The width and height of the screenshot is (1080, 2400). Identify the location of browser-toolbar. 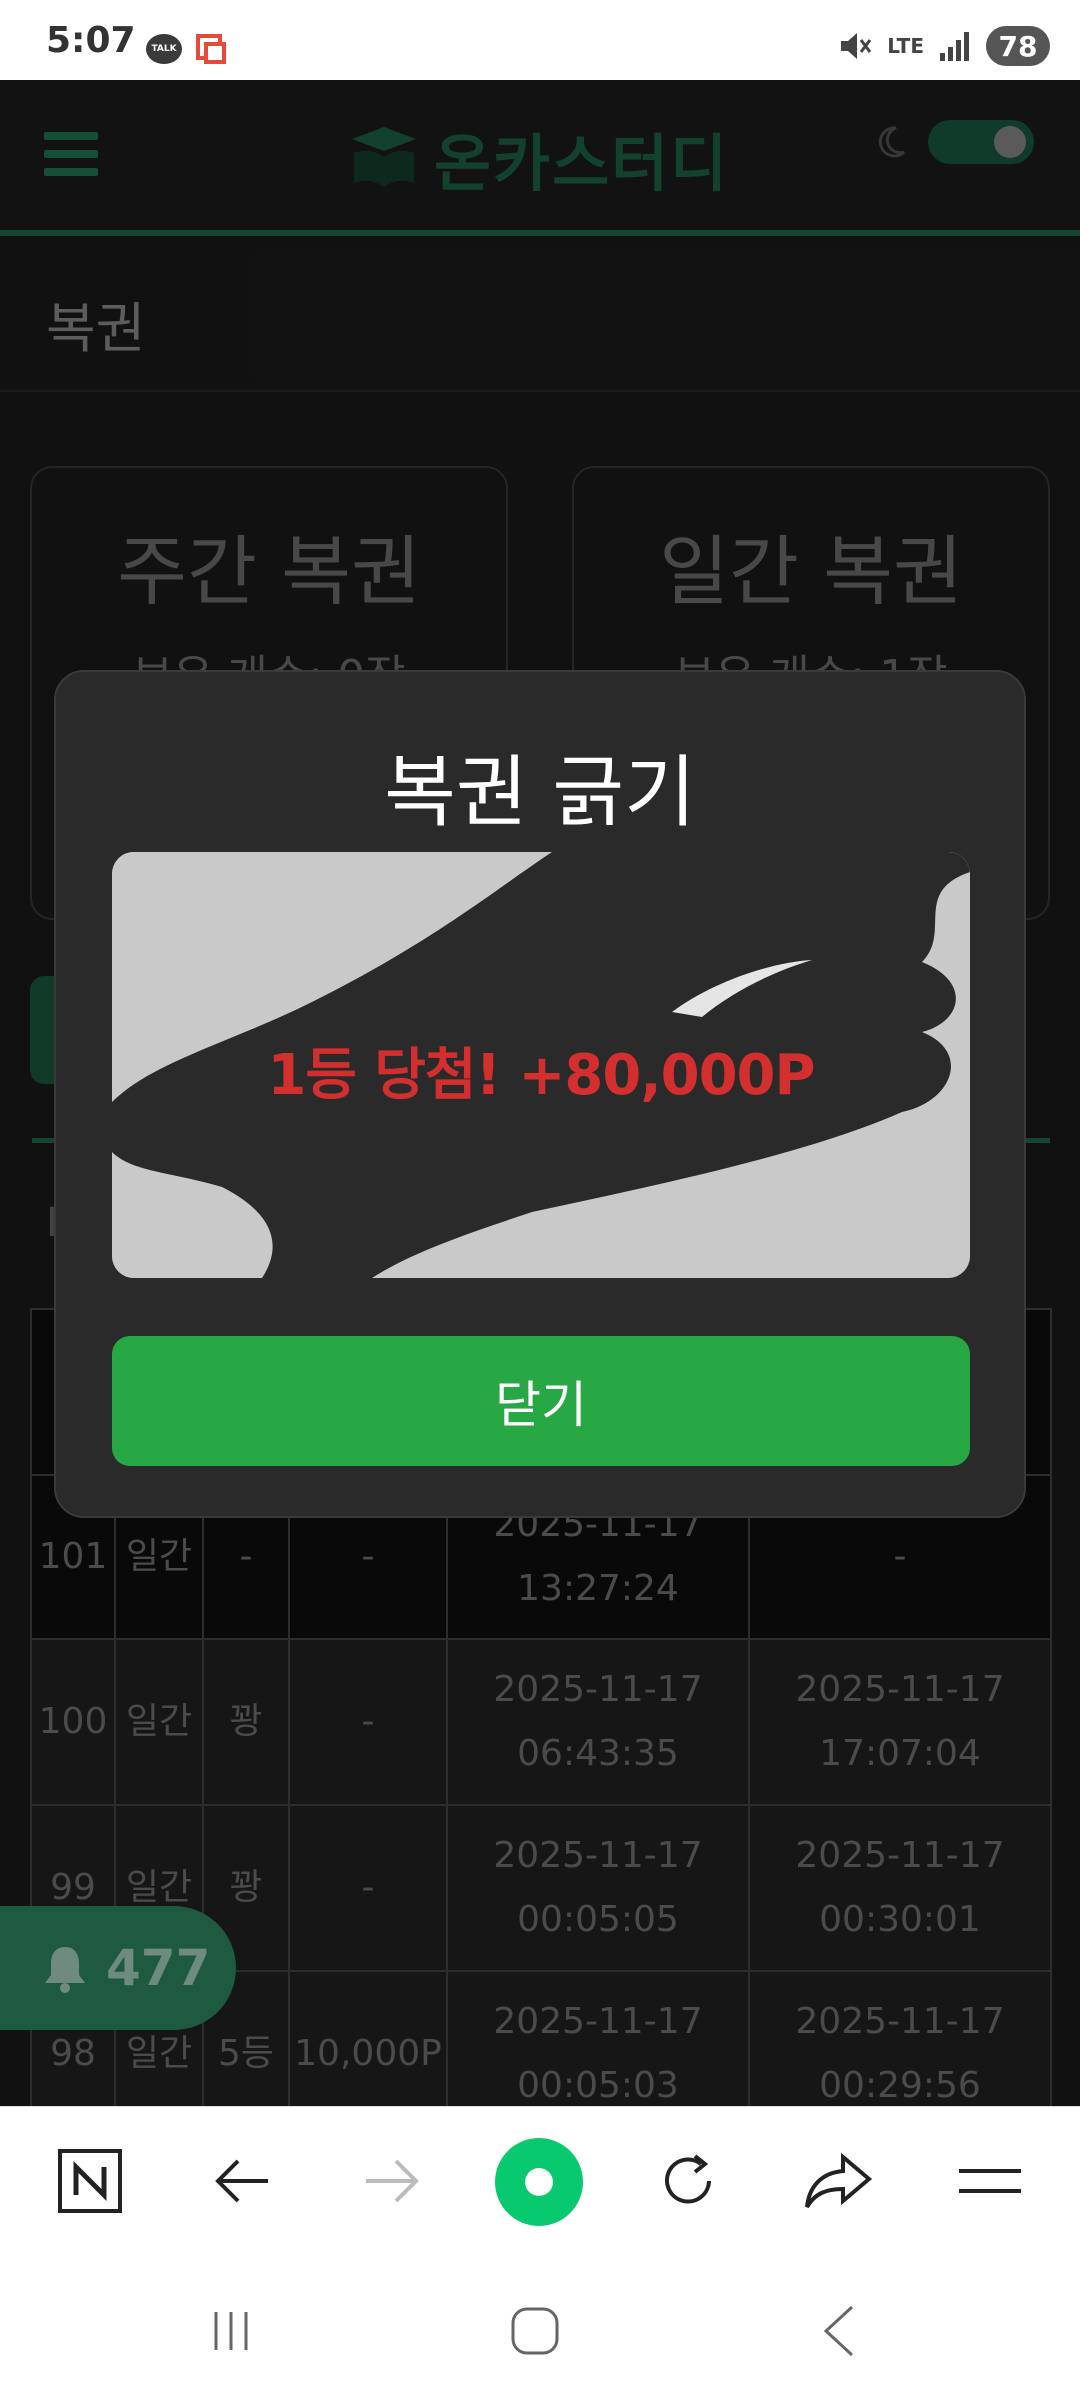
(540, 2181).